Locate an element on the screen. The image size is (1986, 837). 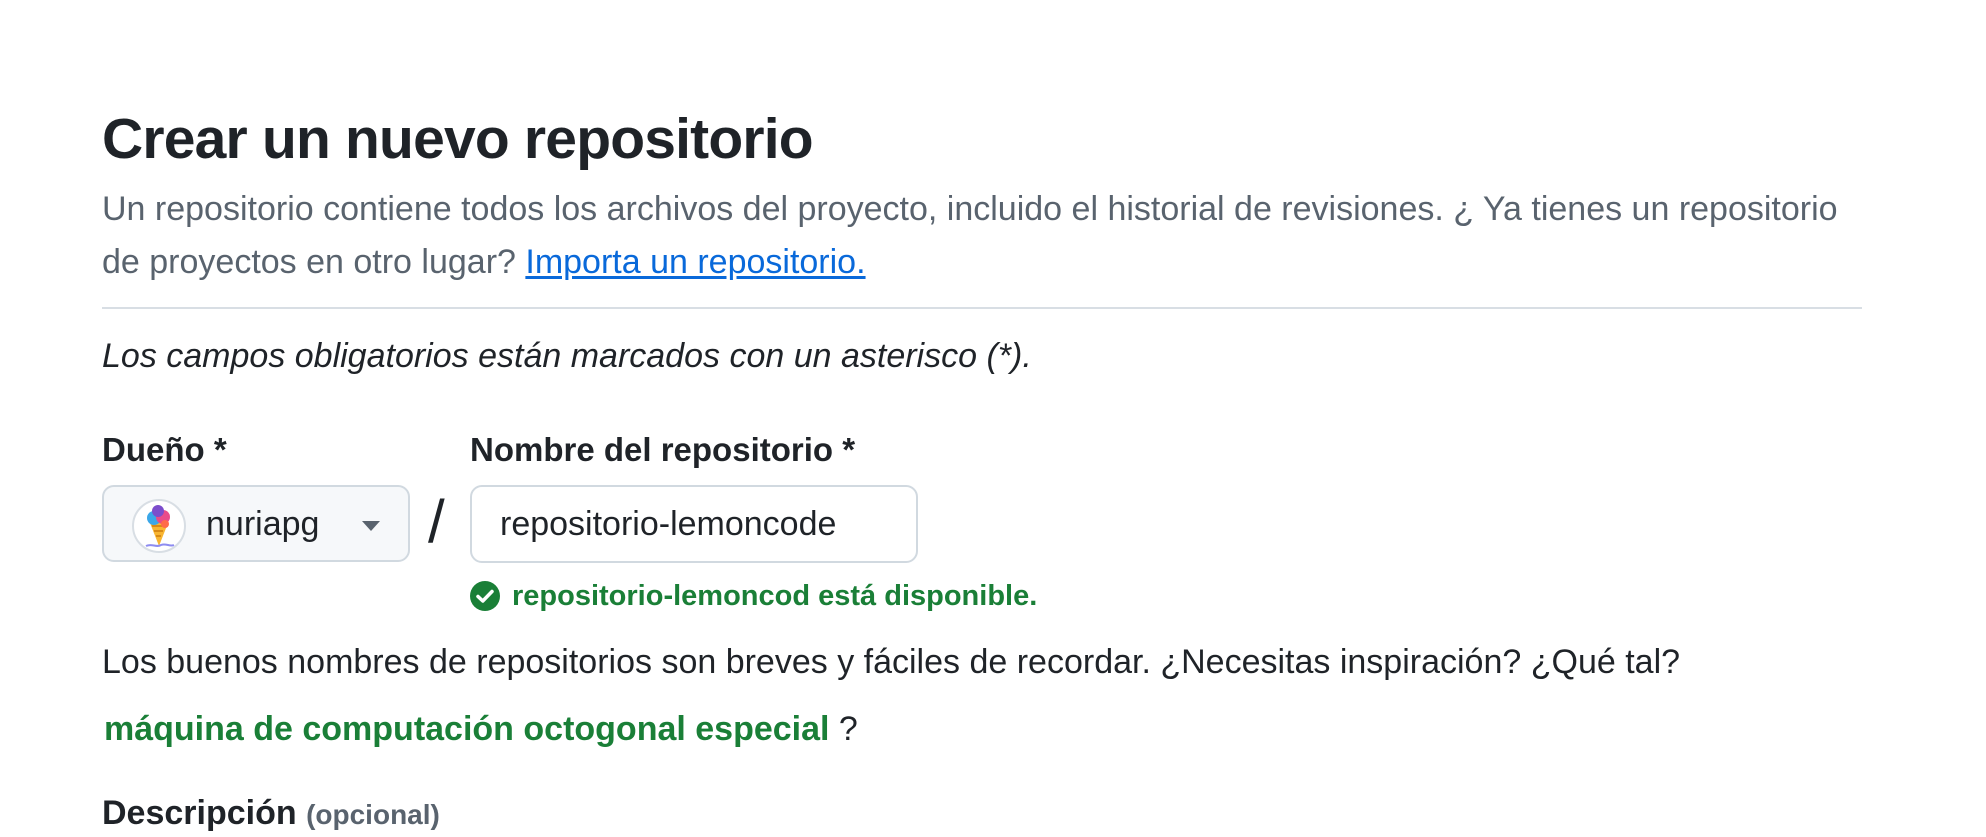
section-divider is located at coordinates (982, 308).